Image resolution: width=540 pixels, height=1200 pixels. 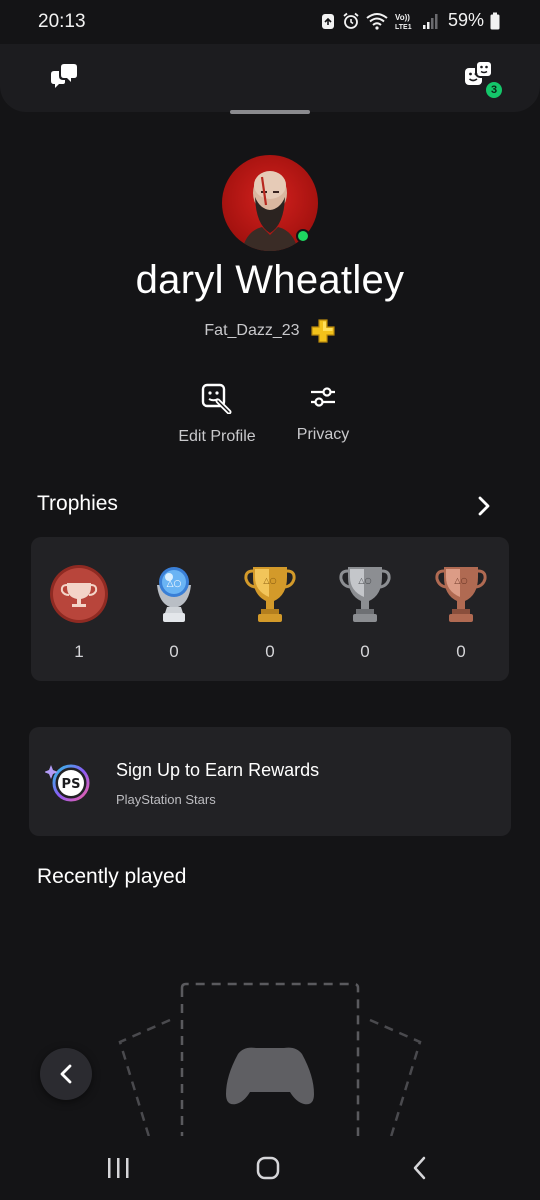 I want to click on privacy-button: Privacy, so click(x=323, y=413).